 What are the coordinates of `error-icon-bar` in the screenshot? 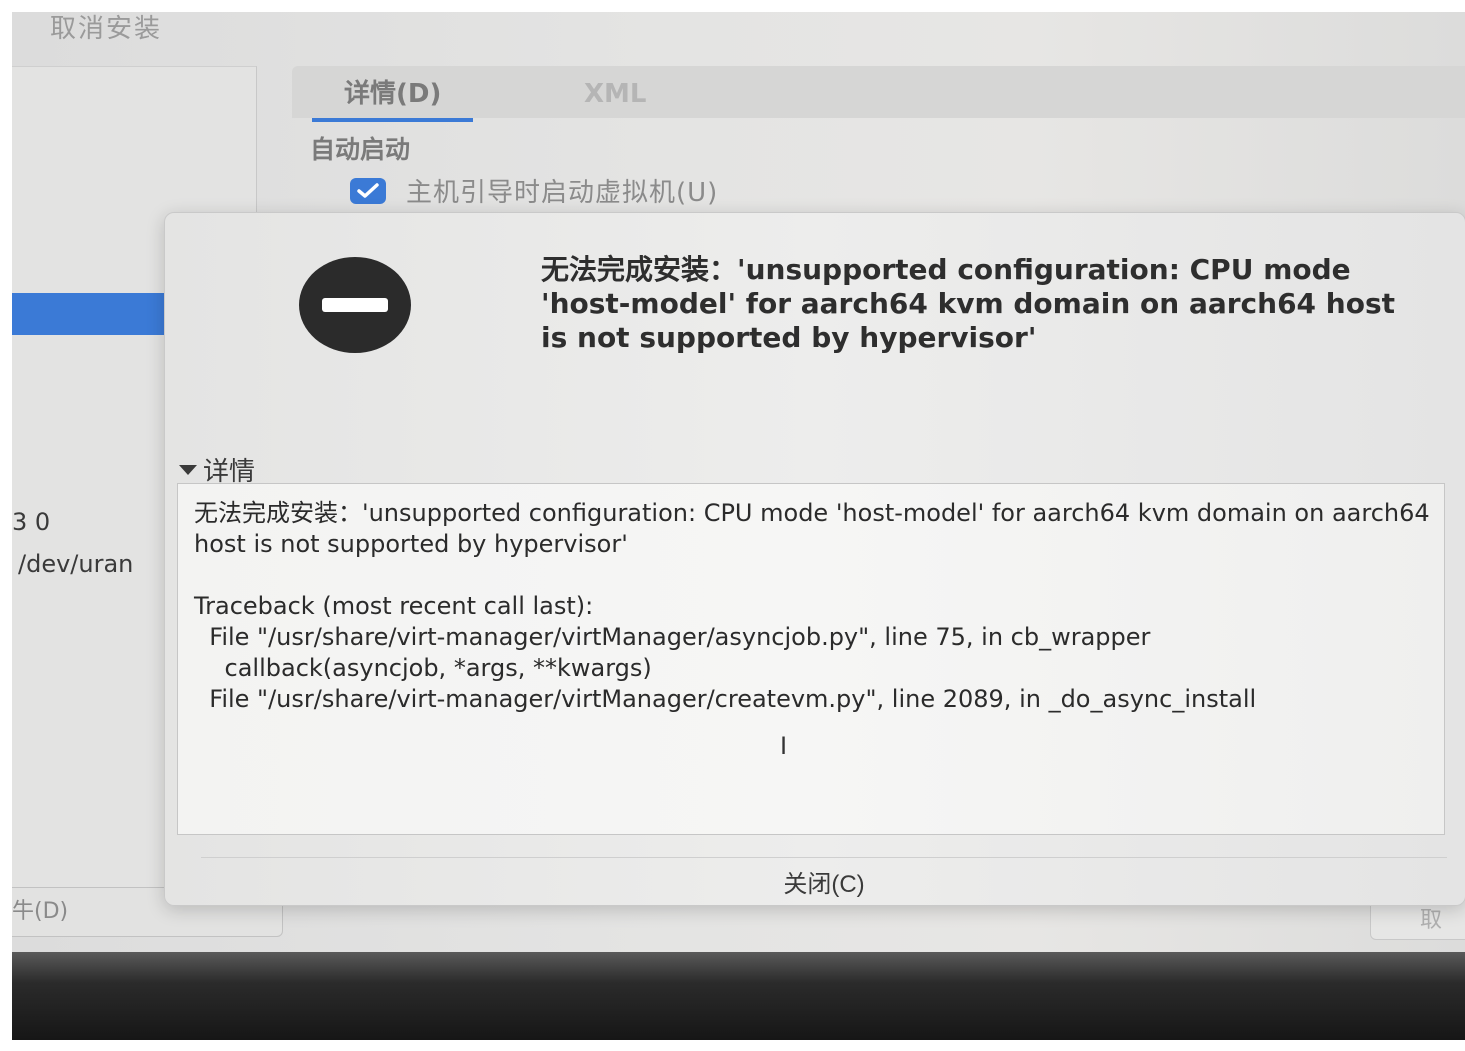 It's located at (355, 305).